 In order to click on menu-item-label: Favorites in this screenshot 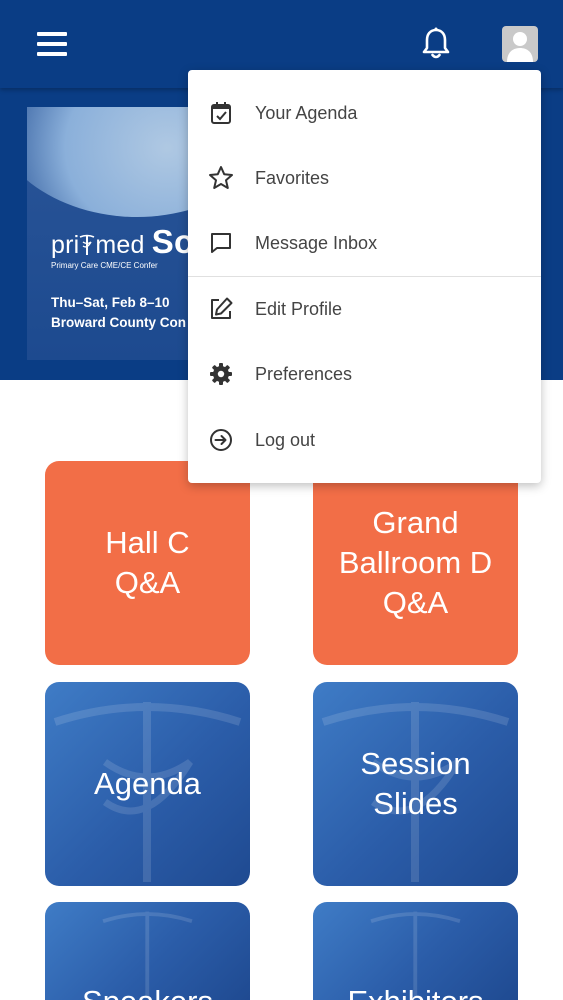, I will do `click(292, 177)`.